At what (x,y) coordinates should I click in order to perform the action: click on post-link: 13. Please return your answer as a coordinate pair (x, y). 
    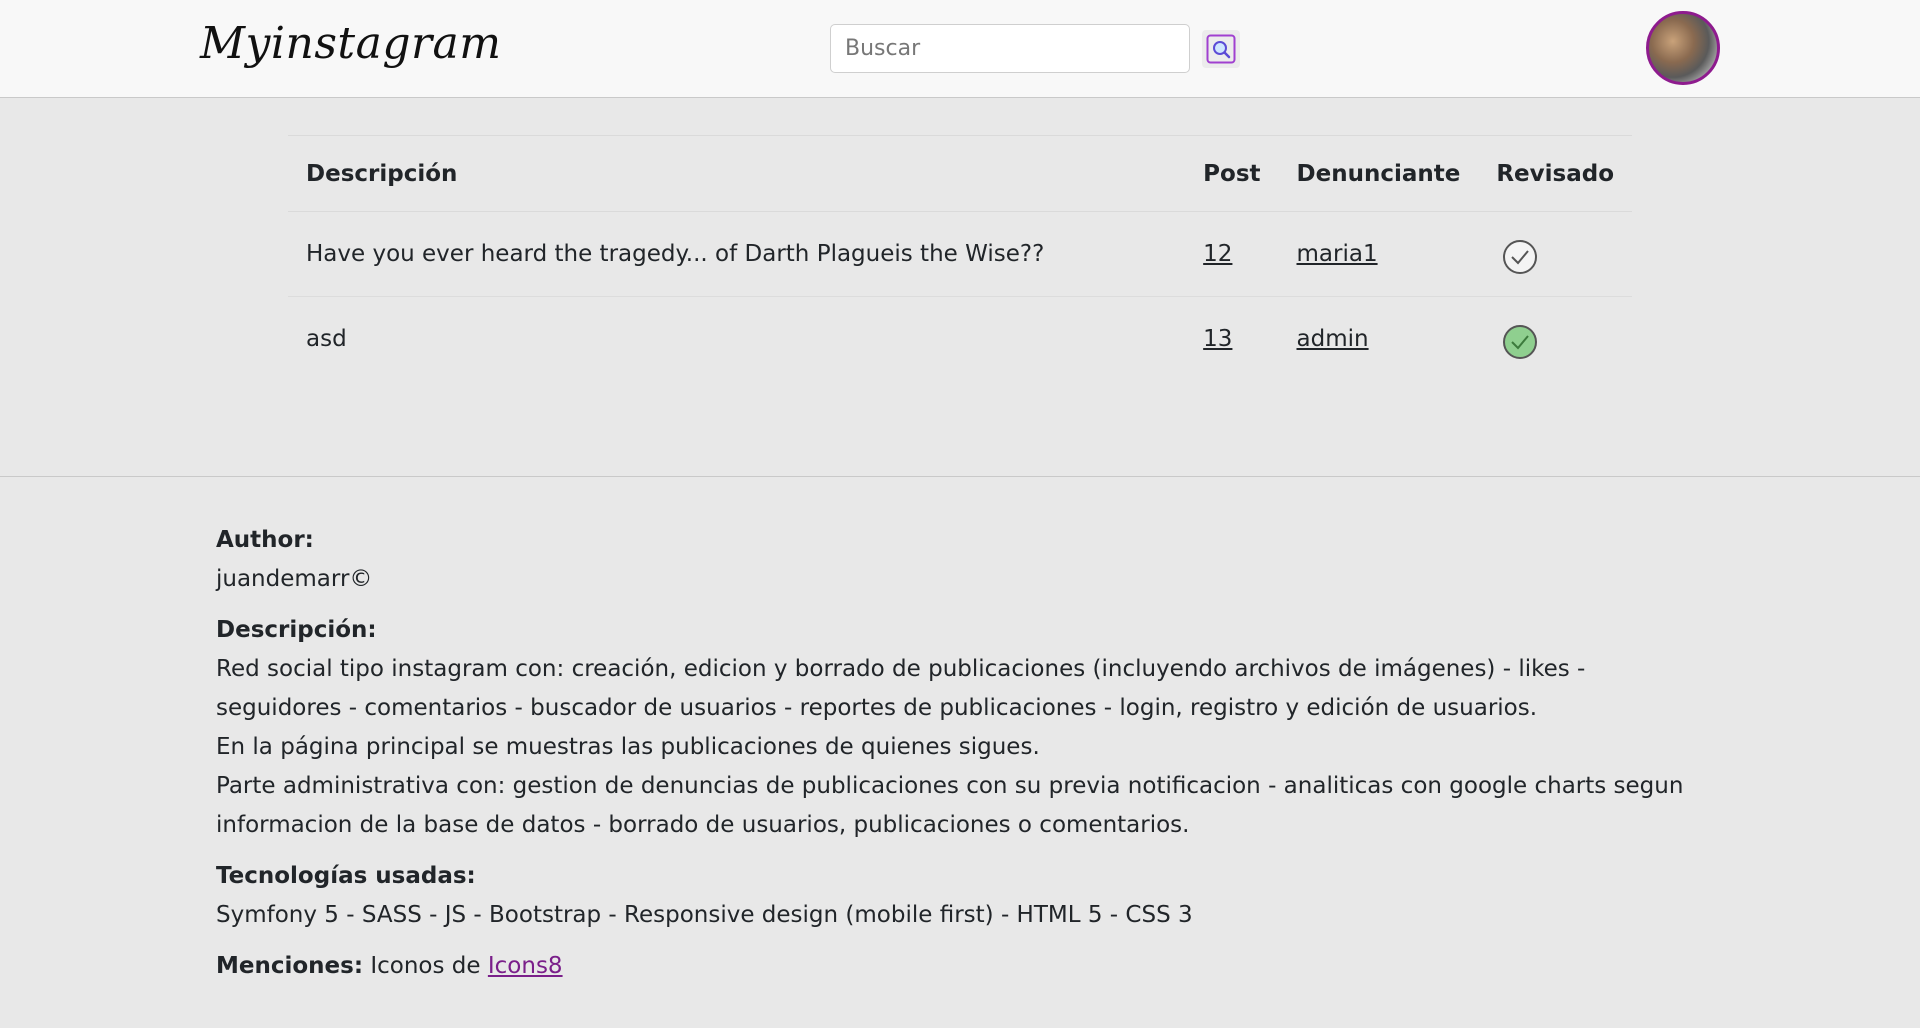
    Looking at the image, I should click on (1217, 339).